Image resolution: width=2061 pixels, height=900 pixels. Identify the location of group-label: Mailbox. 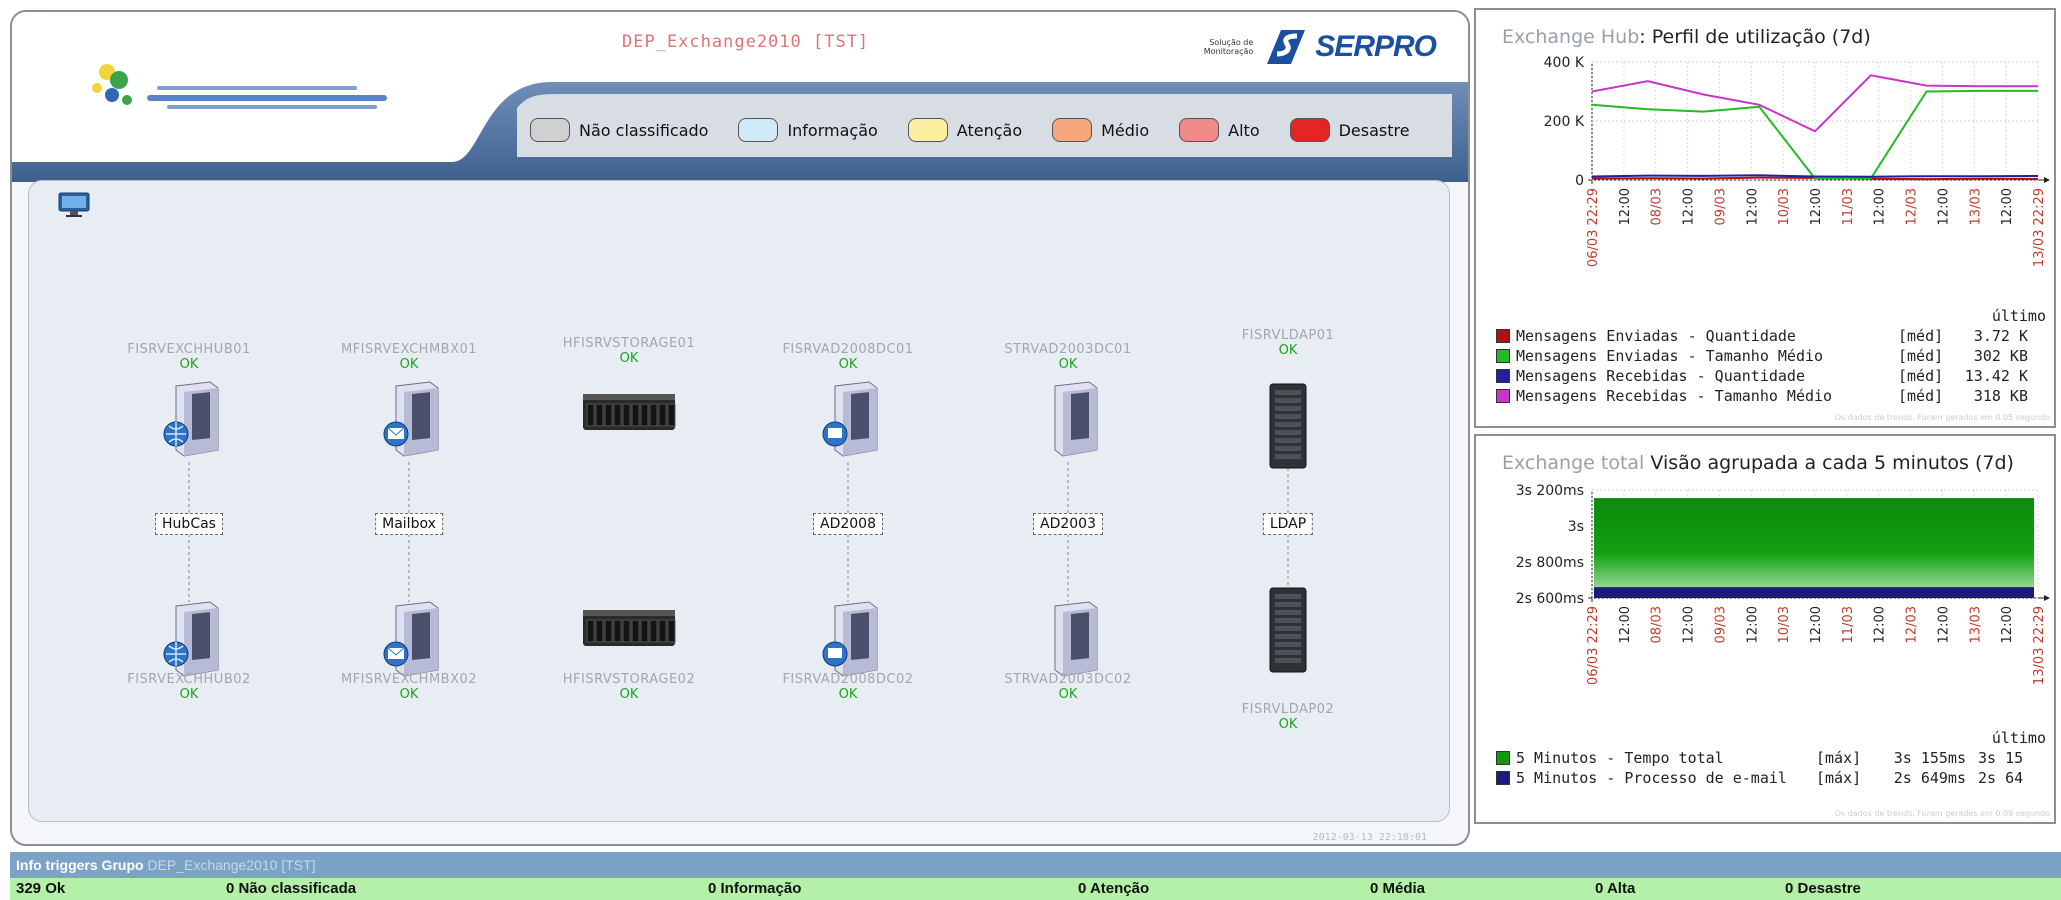
(409, 524).